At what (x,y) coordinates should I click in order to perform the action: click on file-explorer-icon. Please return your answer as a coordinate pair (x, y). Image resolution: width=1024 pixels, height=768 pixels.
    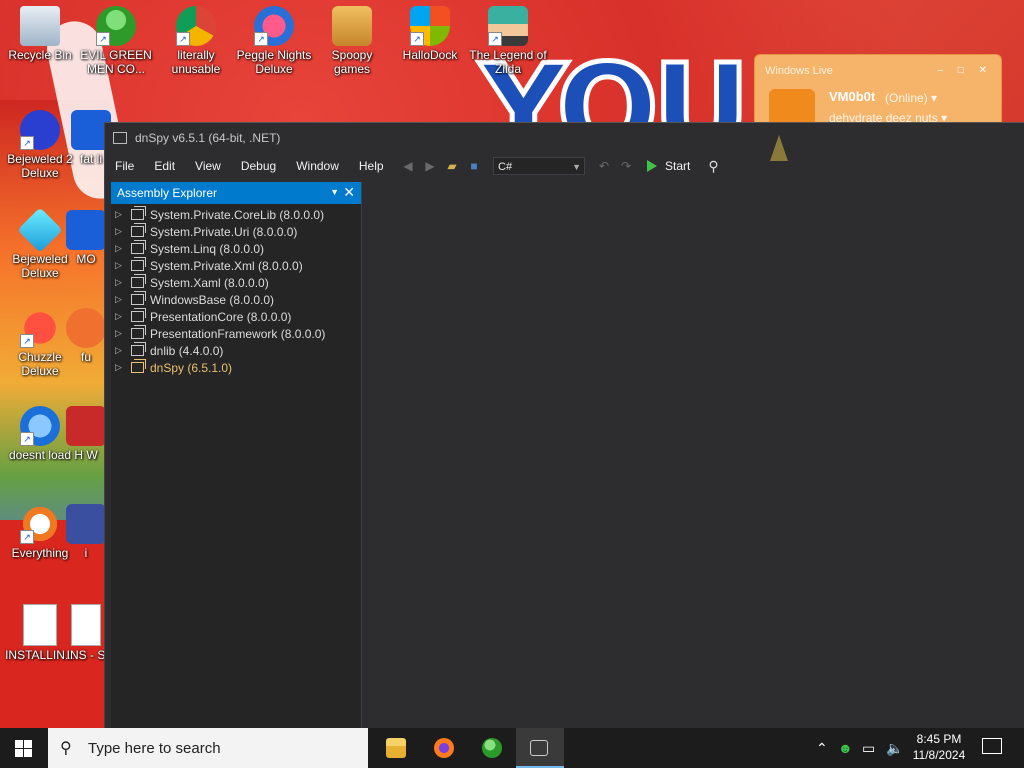
    Looking at the image, I should click on (396, 748).